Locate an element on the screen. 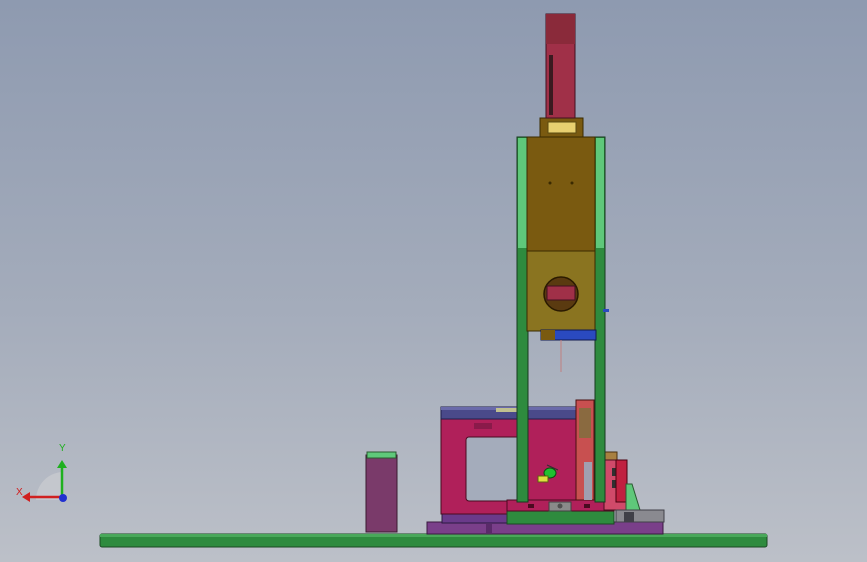 The image size is (867, 562). servo-motor is located at coordinates (561, 75).